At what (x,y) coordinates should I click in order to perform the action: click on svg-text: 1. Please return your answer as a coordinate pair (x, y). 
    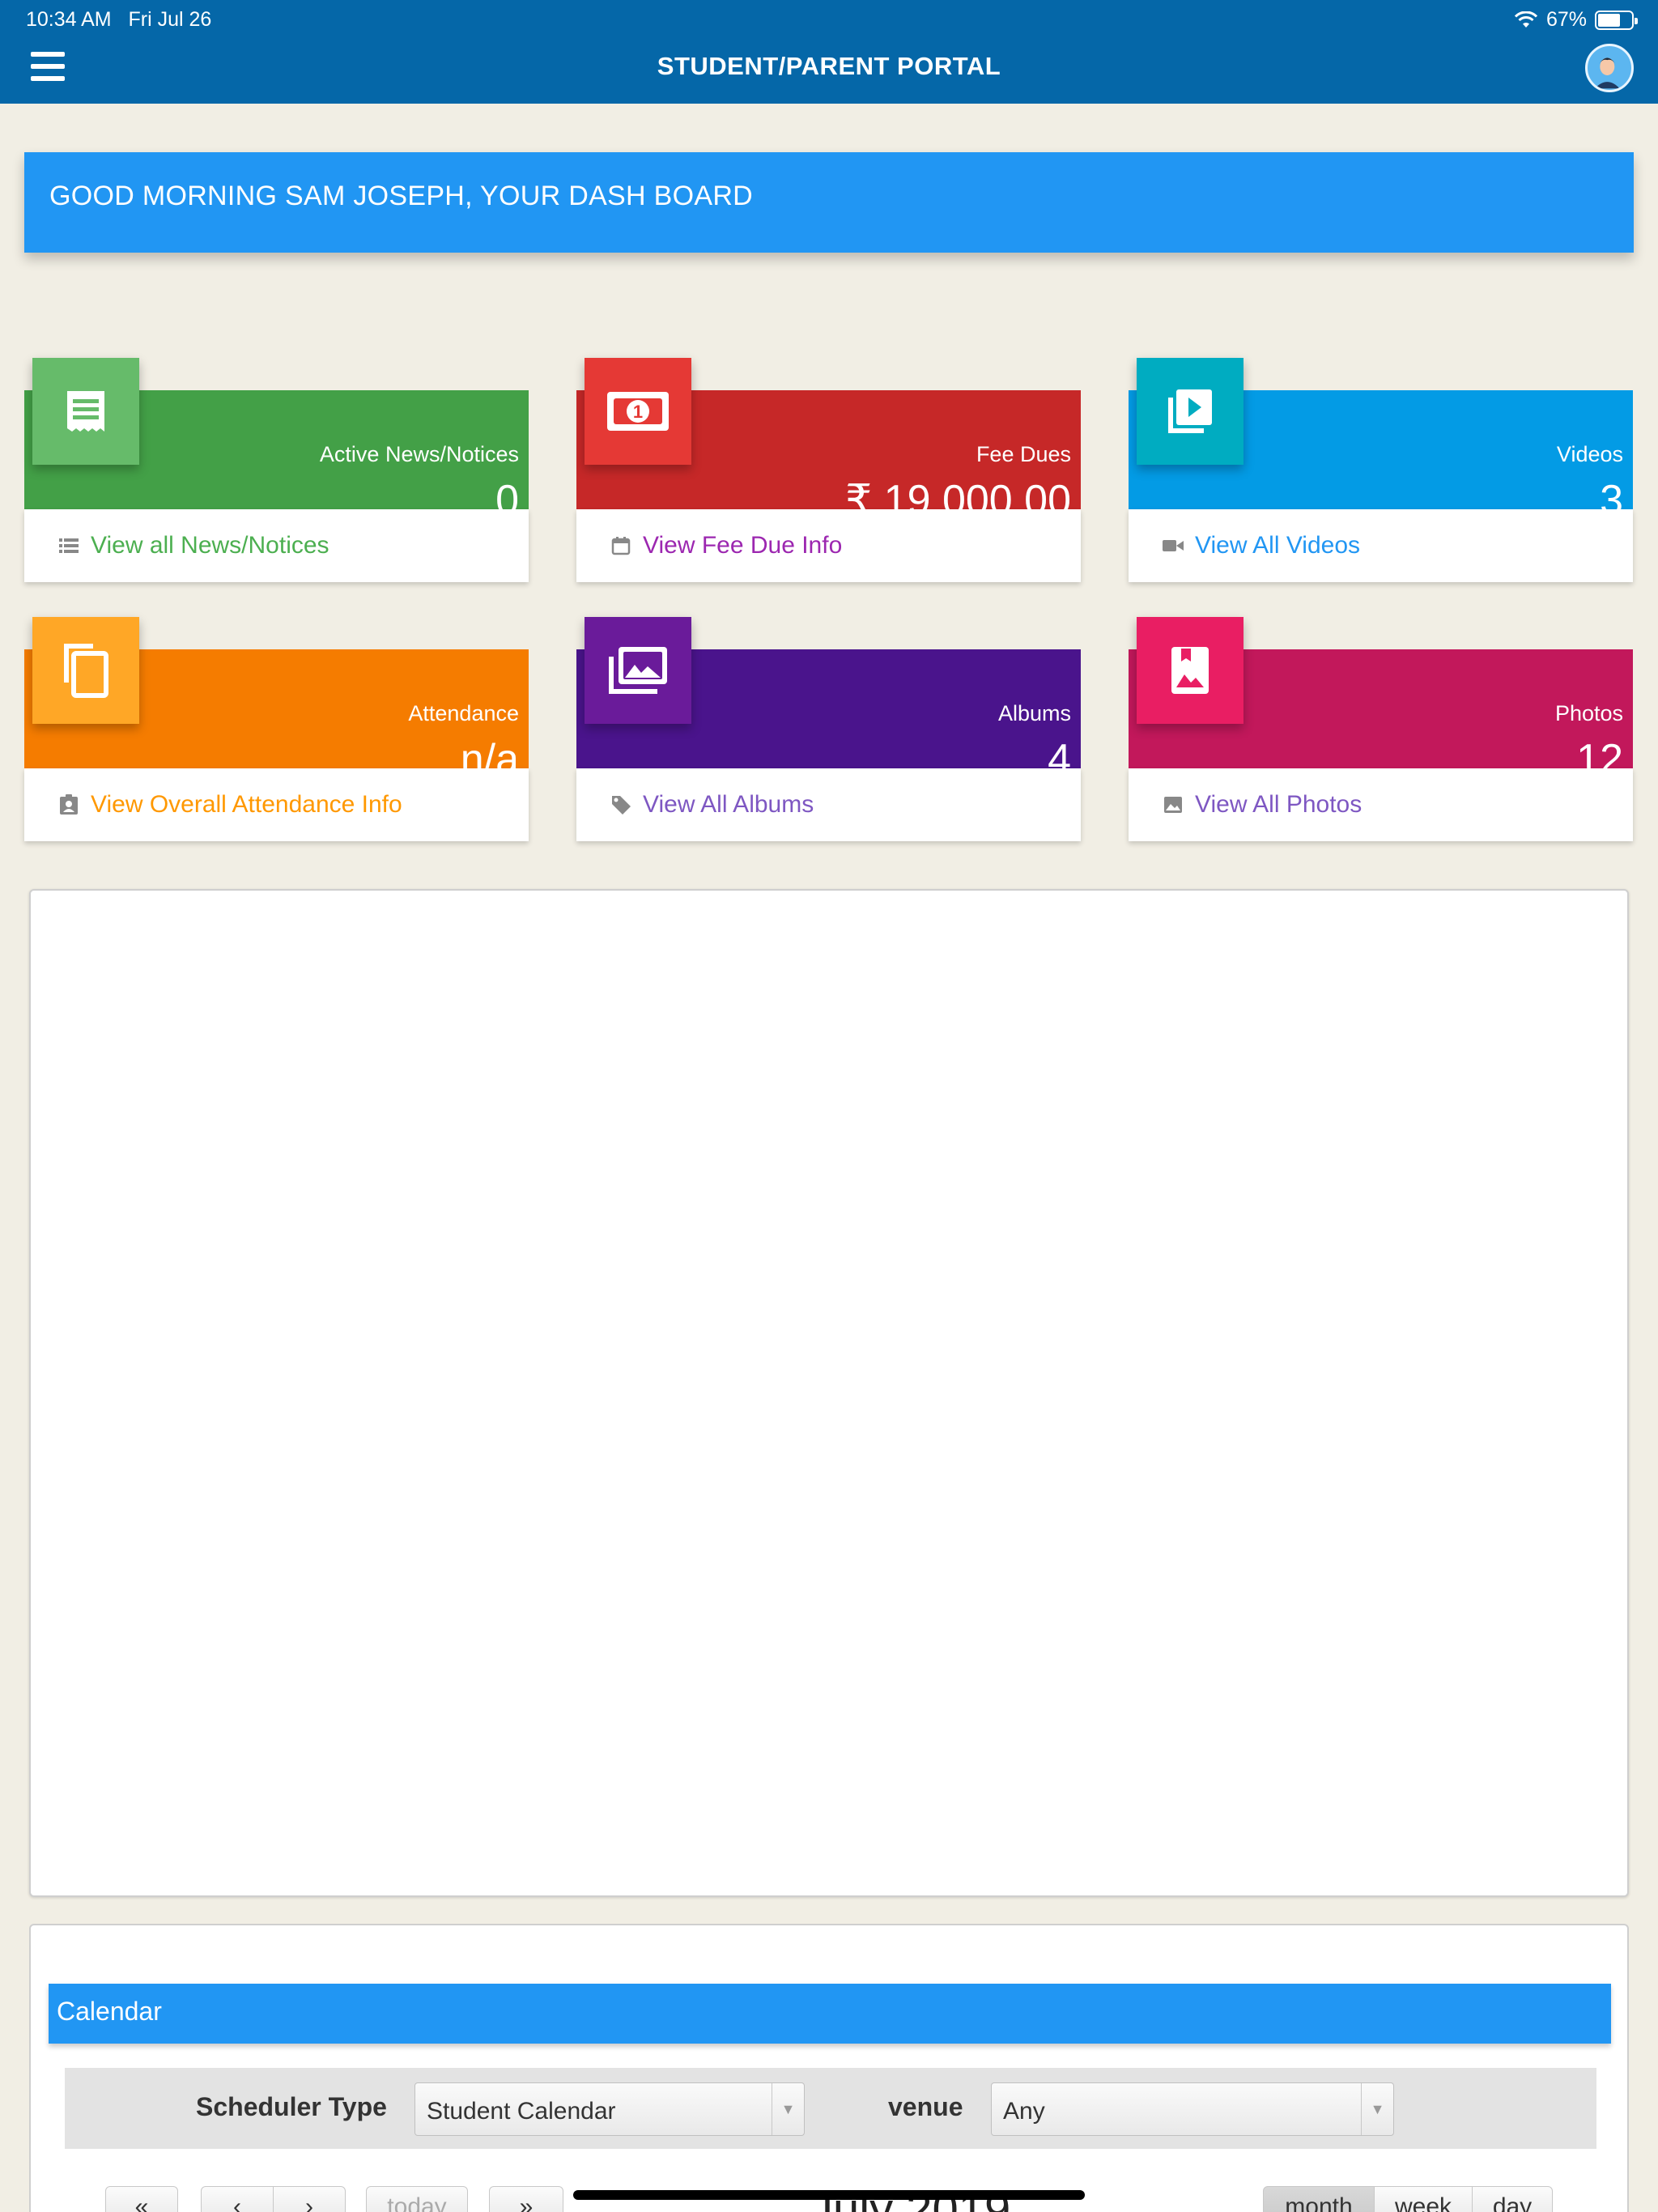
    Looking at the image, I should click on (638, 412).